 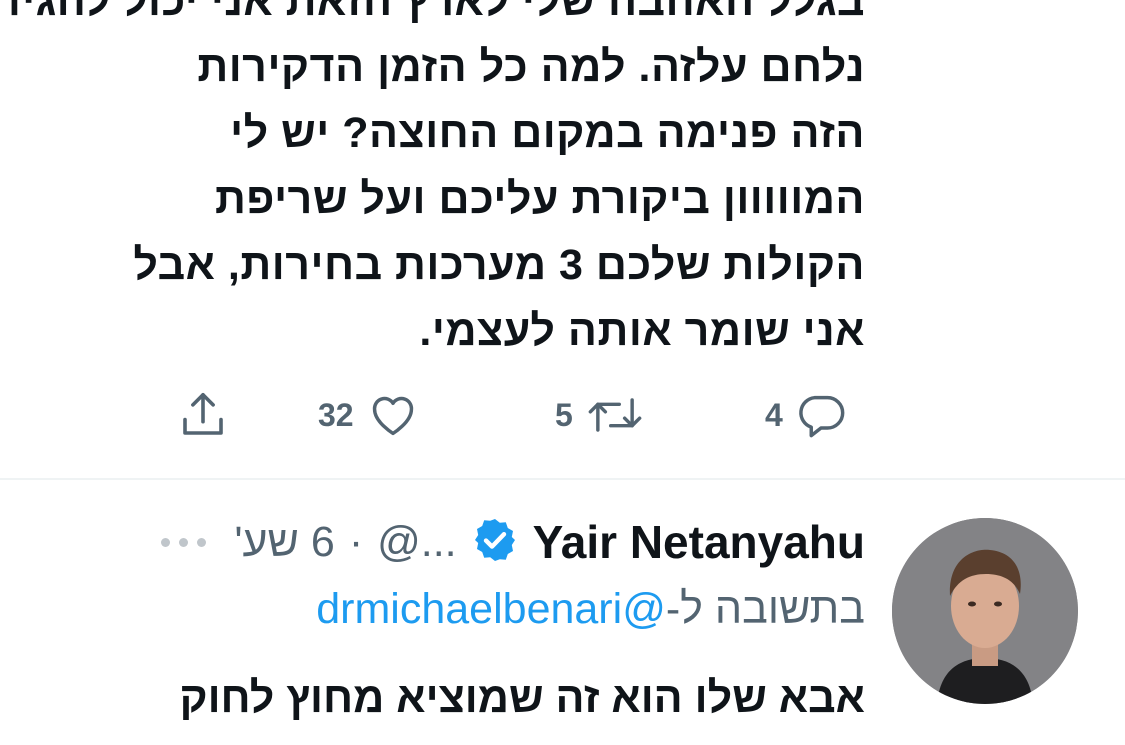 What do you see at coordinates (522, 698) in the screenshot?
I see `reply-tweet-text: אבא שלו הוא זה שמוציא מחוץ לחוק` at bounding box center [522, 698].